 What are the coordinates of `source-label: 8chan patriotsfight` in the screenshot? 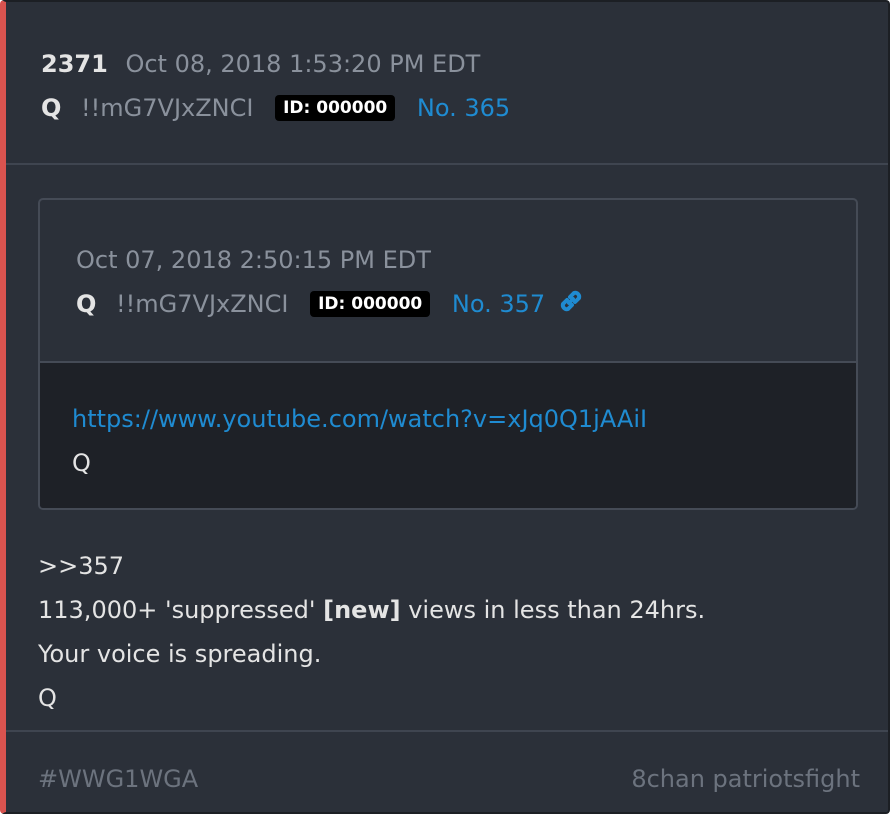 It's located at (745, 779).